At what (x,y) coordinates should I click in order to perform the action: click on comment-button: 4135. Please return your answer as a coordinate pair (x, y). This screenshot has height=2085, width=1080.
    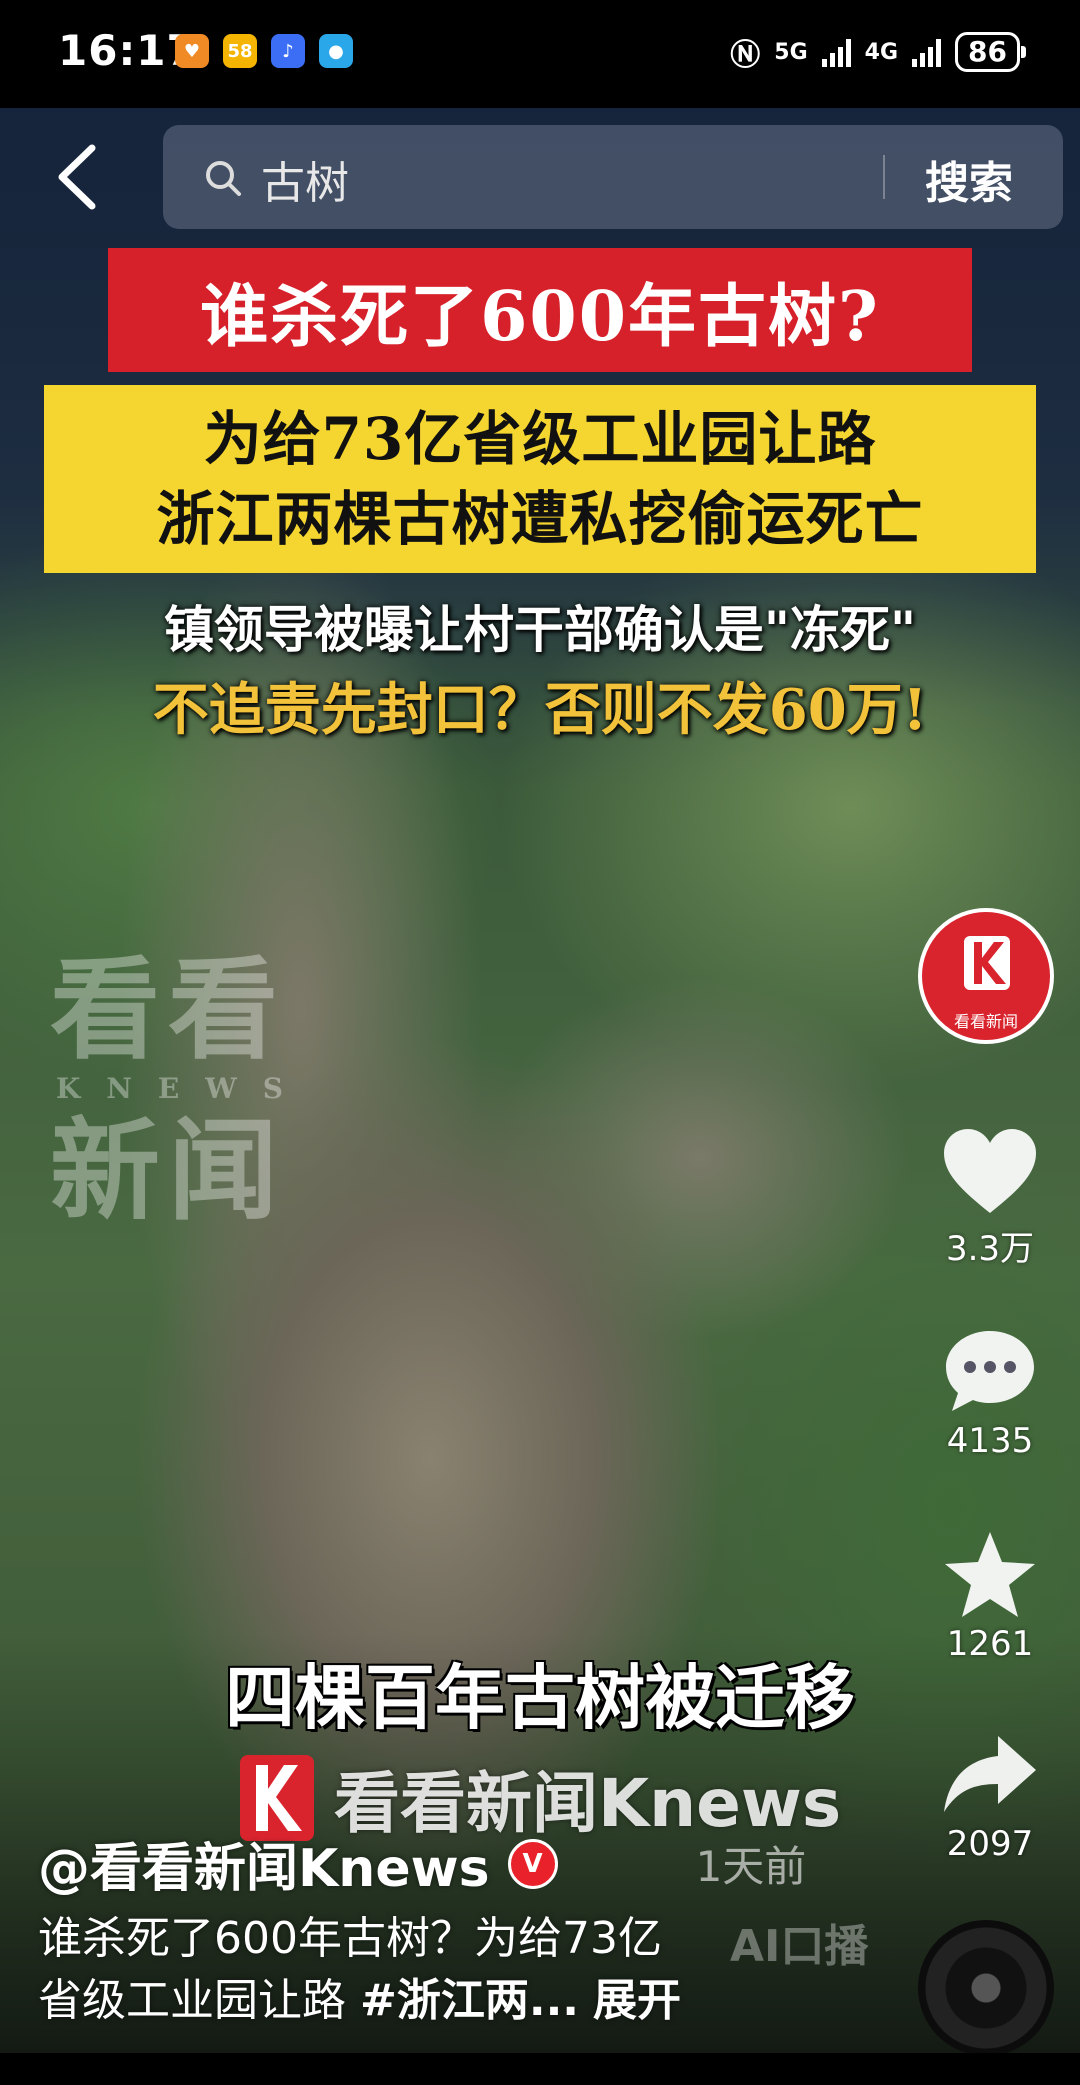
    Looking at the image, I should click on (990, 1393).